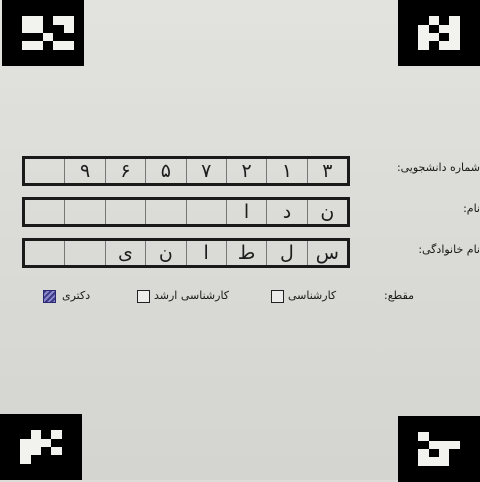  I want to click on degree-label: مقطع:, so click(399, 295).